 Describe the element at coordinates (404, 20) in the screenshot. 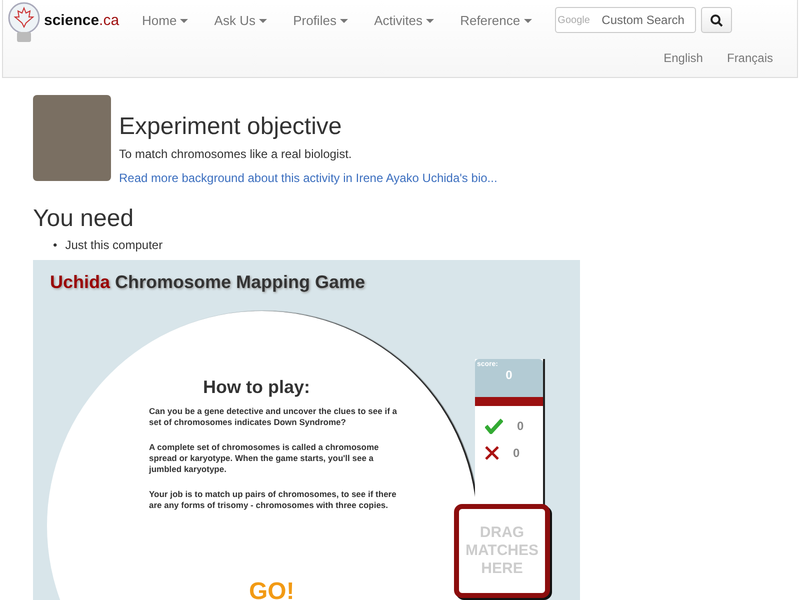

I see `nav-menu: Activites` at that location.